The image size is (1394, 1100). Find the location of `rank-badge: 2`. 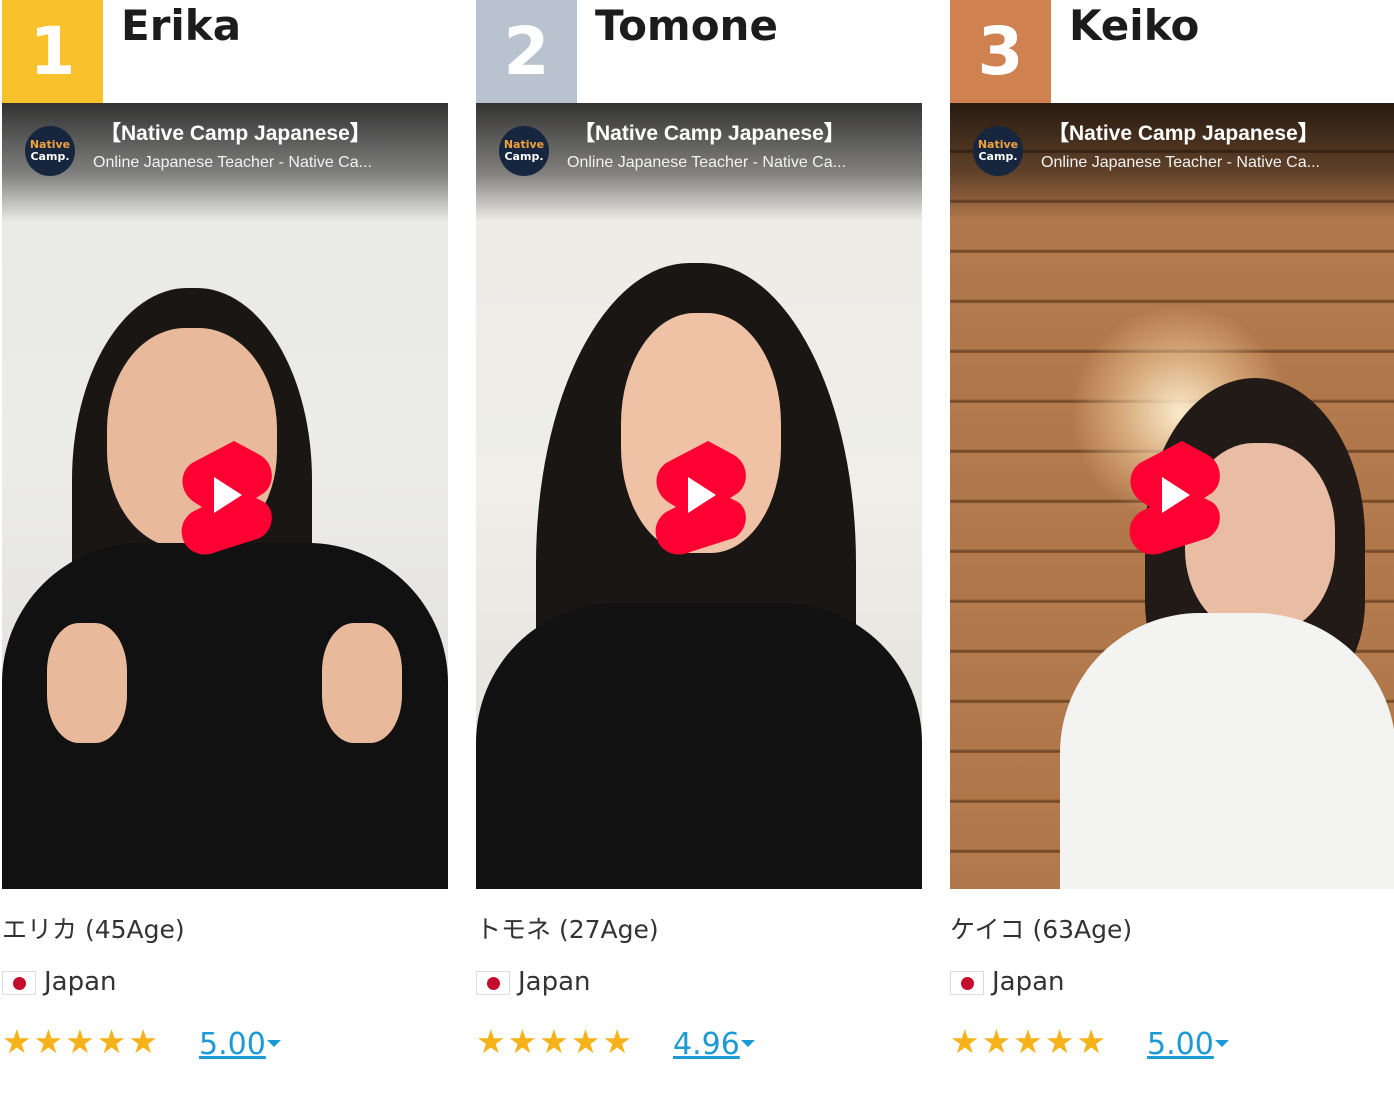

rank-badge: 2 is located at coordinates (526, 51).